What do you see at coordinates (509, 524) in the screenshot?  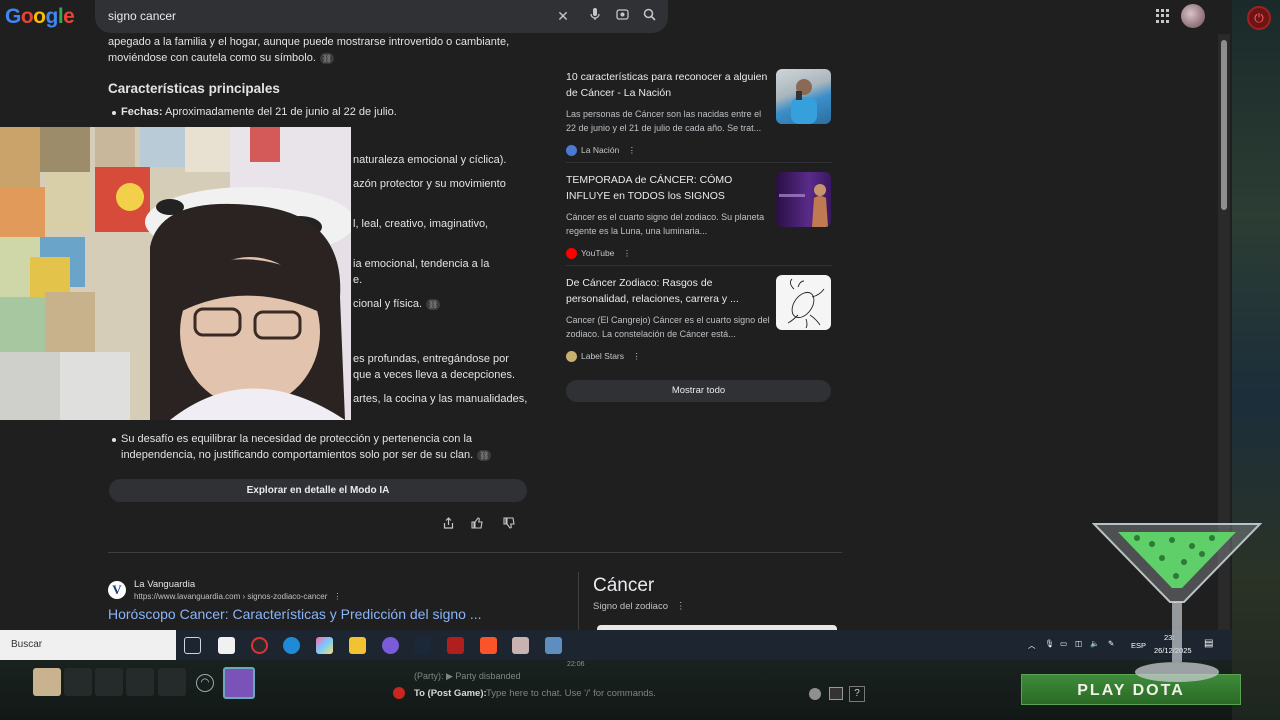 I see `thumbs-down-icon` at bounding box center [509, 524].